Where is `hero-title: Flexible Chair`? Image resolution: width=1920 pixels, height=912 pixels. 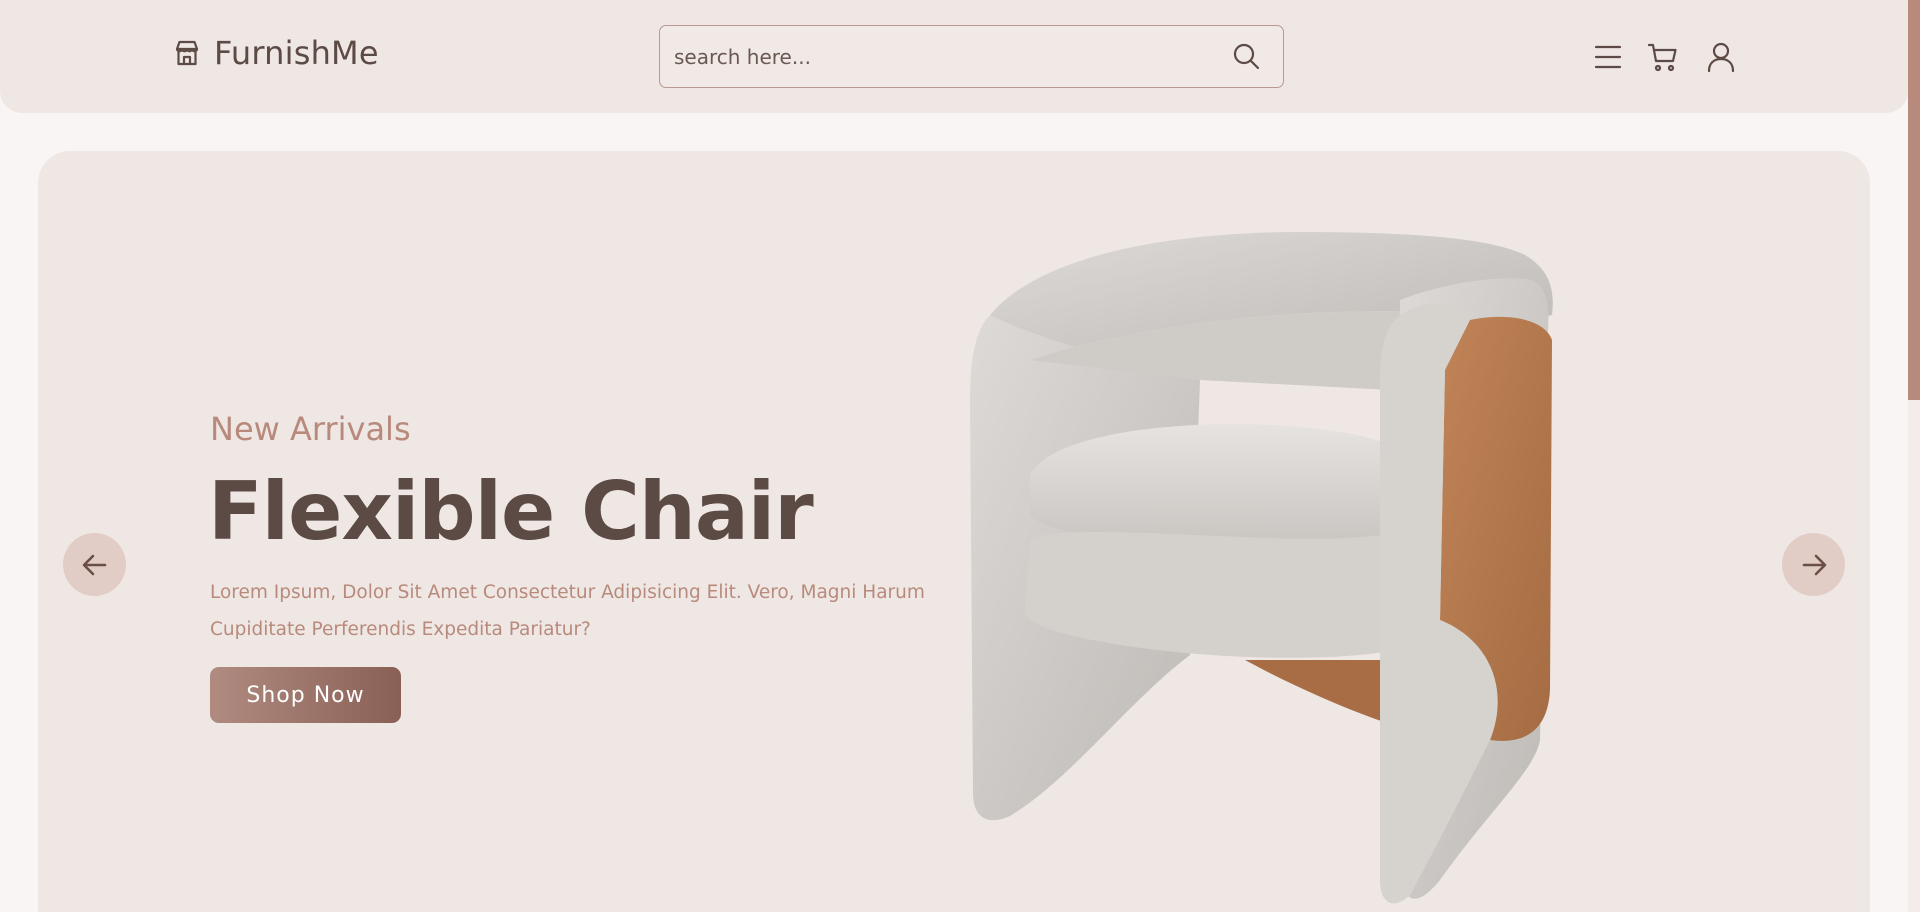 hero-title: Flexible Chair is located at coordinates (511, 511).